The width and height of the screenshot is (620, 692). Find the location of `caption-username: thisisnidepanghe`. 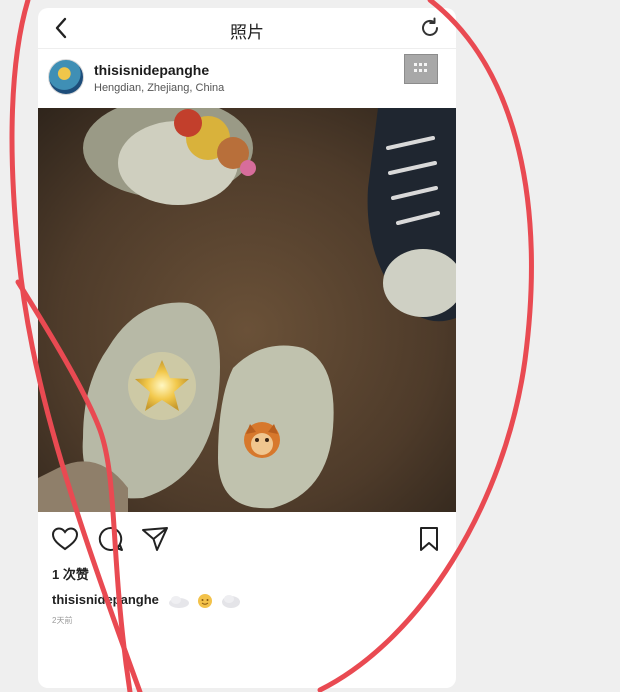

caption-username: thisisnidepanghe is located at coordinates (105, 599).